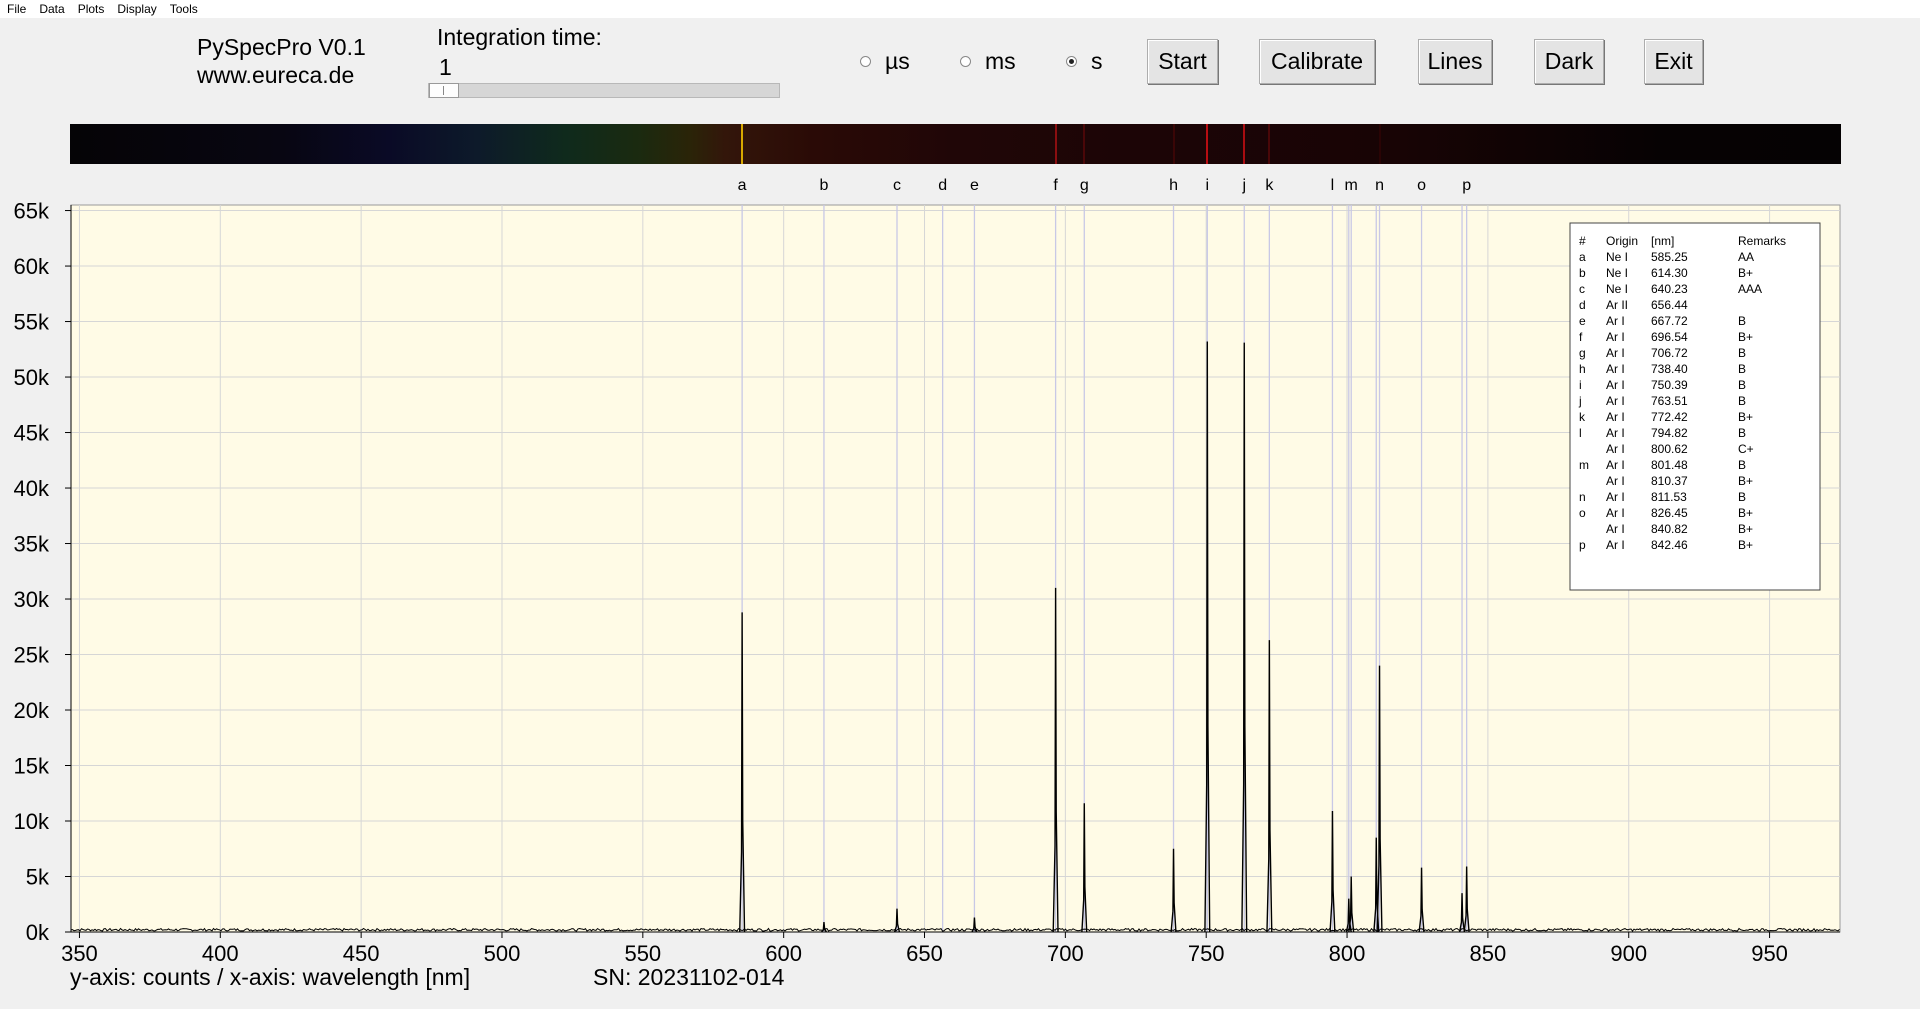 Image resolution: width=1920 pixels, height=1009 pixels. Describe the element at coordinates (270, 977) in the screenshot. I see `axis-caption: y-axis: counts / x-axis: wavelength [nm]` at that location.